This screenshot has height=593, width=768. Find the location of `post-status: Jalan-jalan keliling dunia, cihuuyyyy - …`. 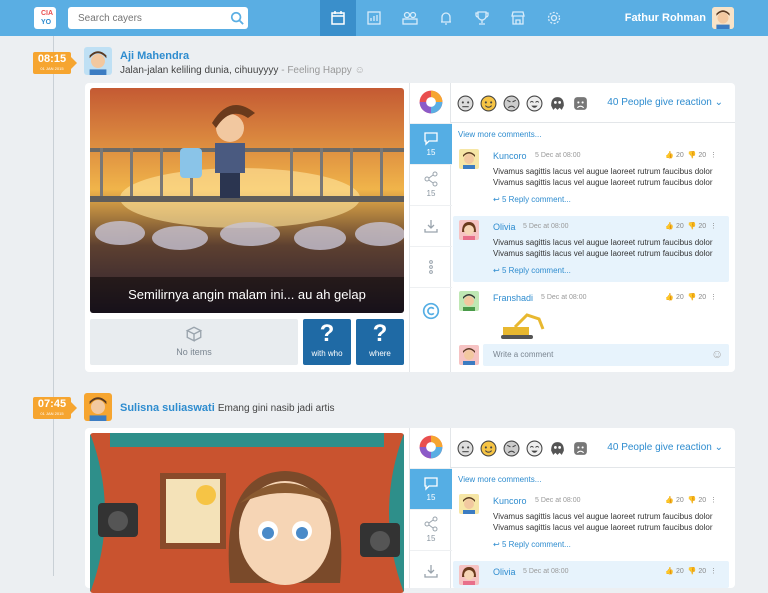

post-status: Jalan-jalan keliling dunia, cihuuyyyy - … is located at coordinates (242, 70).